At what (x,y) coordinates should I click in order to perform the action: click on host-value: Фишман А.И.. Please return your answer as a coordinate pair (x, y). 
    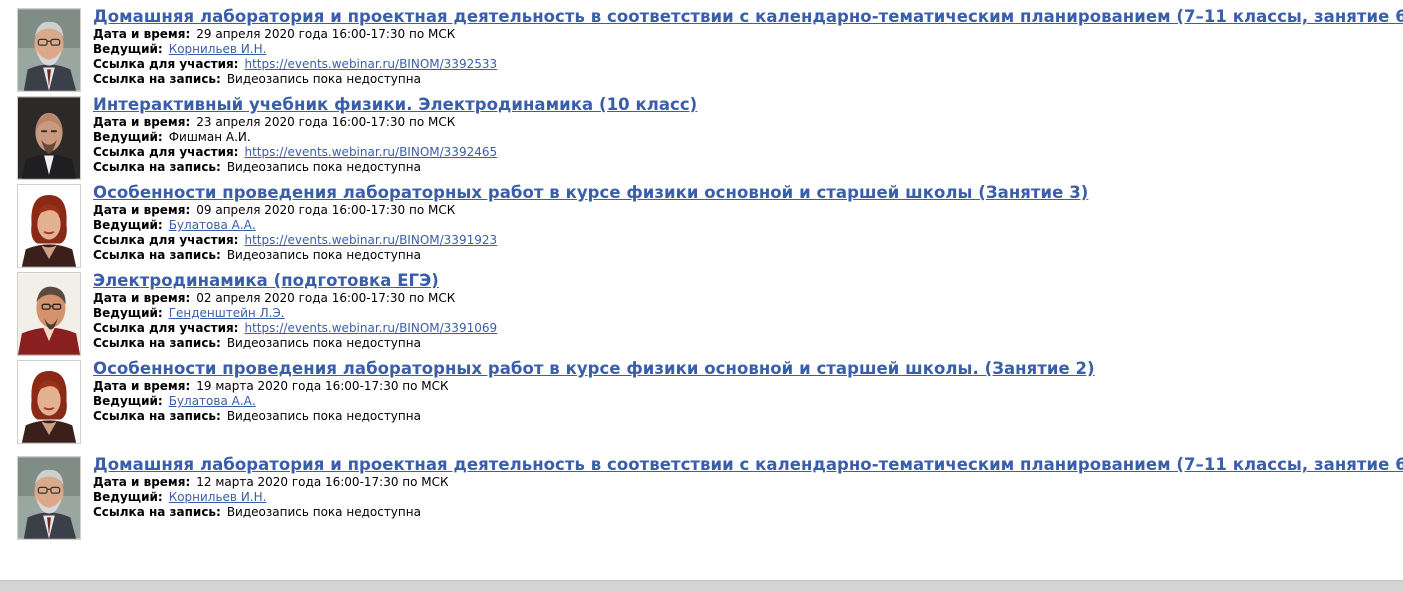
    Looking at the image, I should click on (209, 137).